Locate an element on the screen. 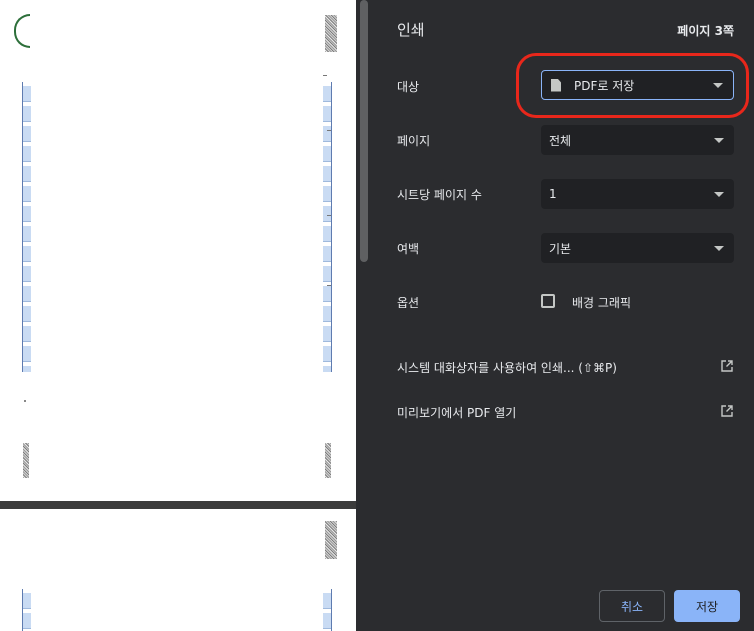  seal-icon is located at coordinates (22, 31).